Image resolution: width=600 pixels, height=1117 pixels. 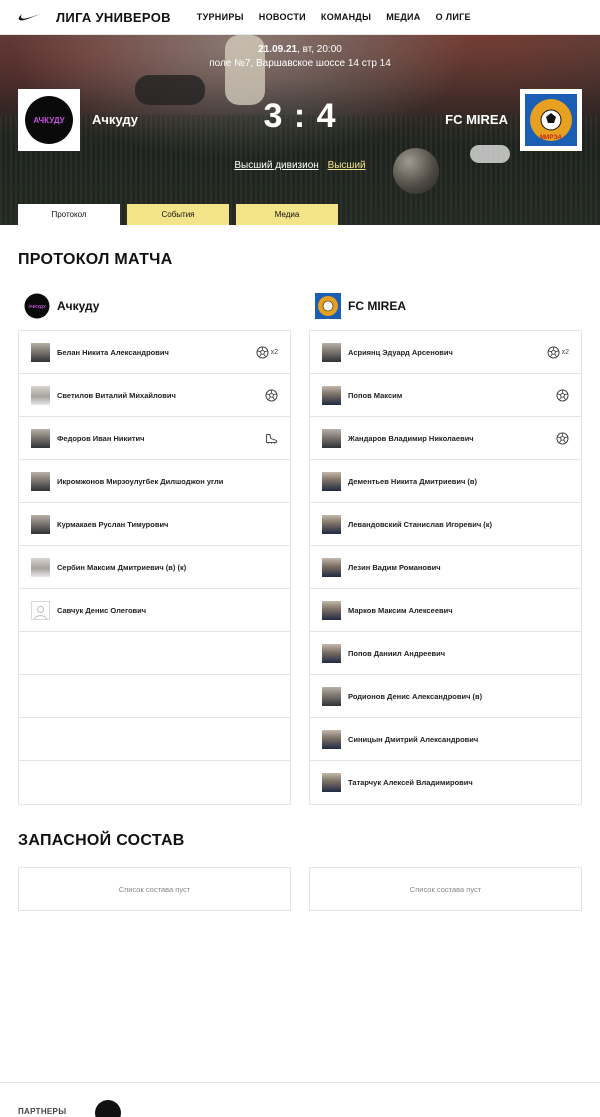 What do you see at coordinates (347, 165) in the screenshot?
I see `division-link-secondary: Высший` at bounding box center [347, 165].